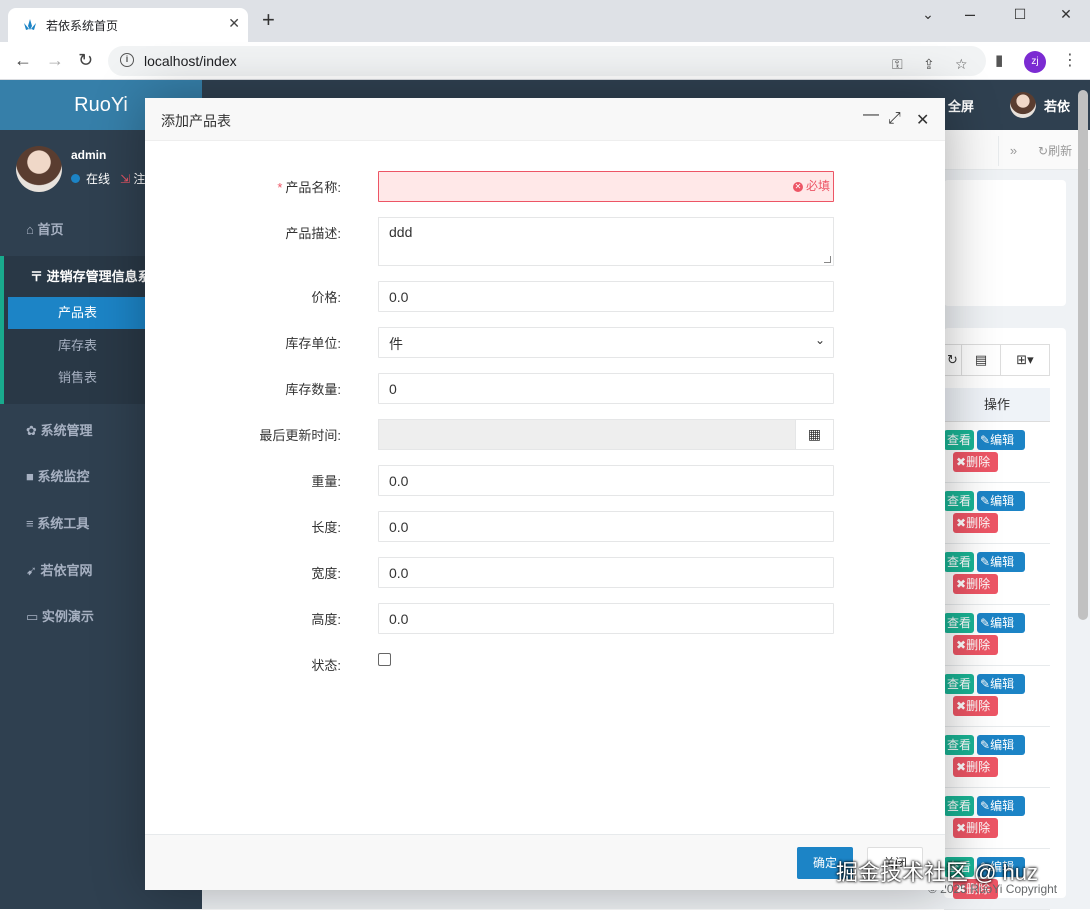 The height and width of the screenshot is (910, 1090). Describe the element at coordinates (1055, 150) in the screenshot. I see `refresh-button: ↻刷新` at that location.